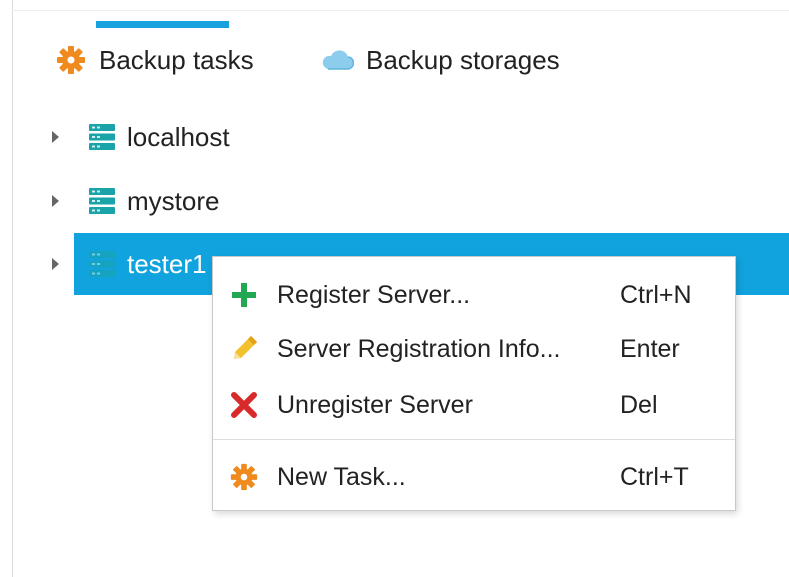 This screenshot has width=789, height=577. What do you see at coordinates (474, 295) in the screenshot?
I see `menu-item-register-server: Register Server... Ctrl+N` at bounding box center [474, 295].